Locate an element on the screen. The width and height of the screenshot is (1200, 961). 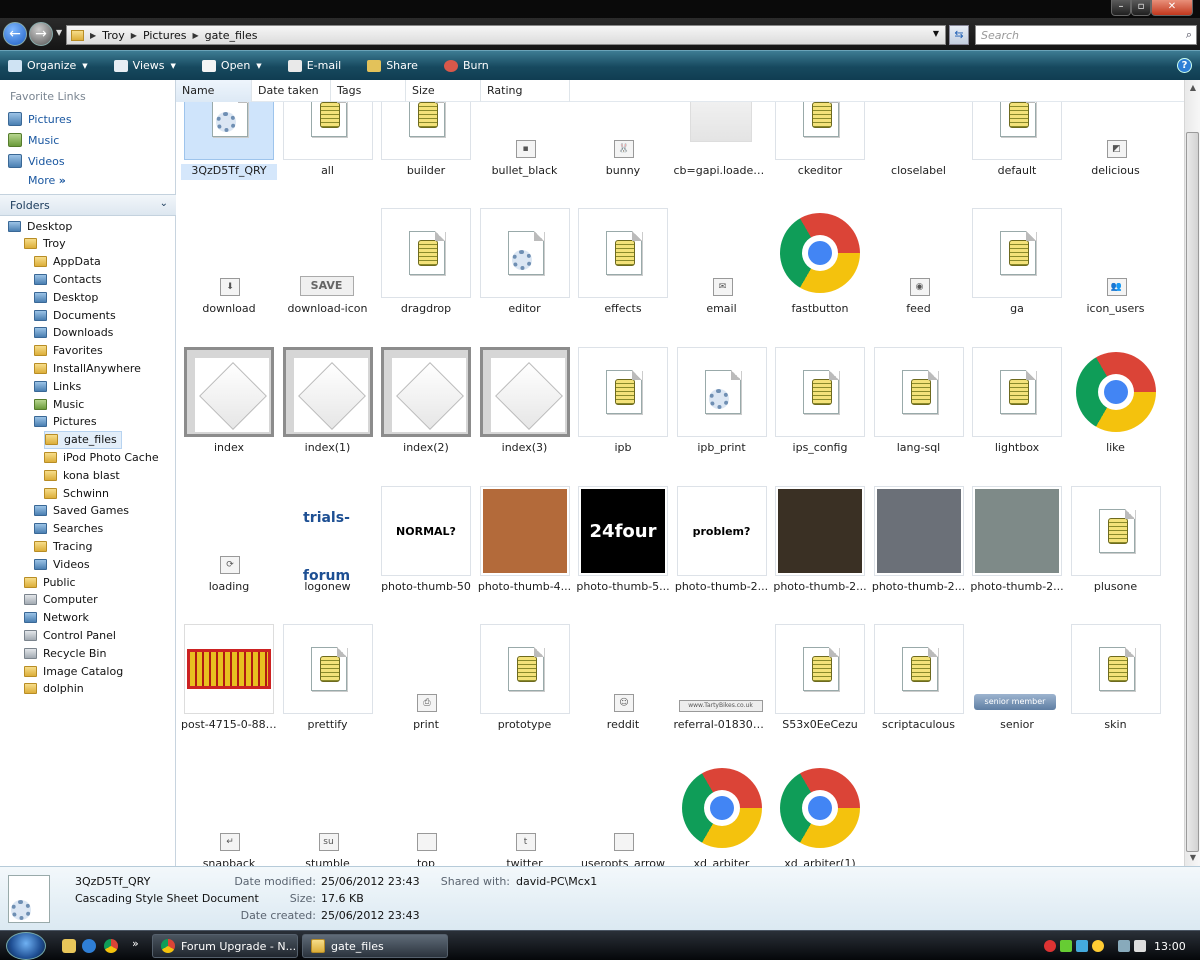
tree-item: Documents is located at coordinates (75, 315).